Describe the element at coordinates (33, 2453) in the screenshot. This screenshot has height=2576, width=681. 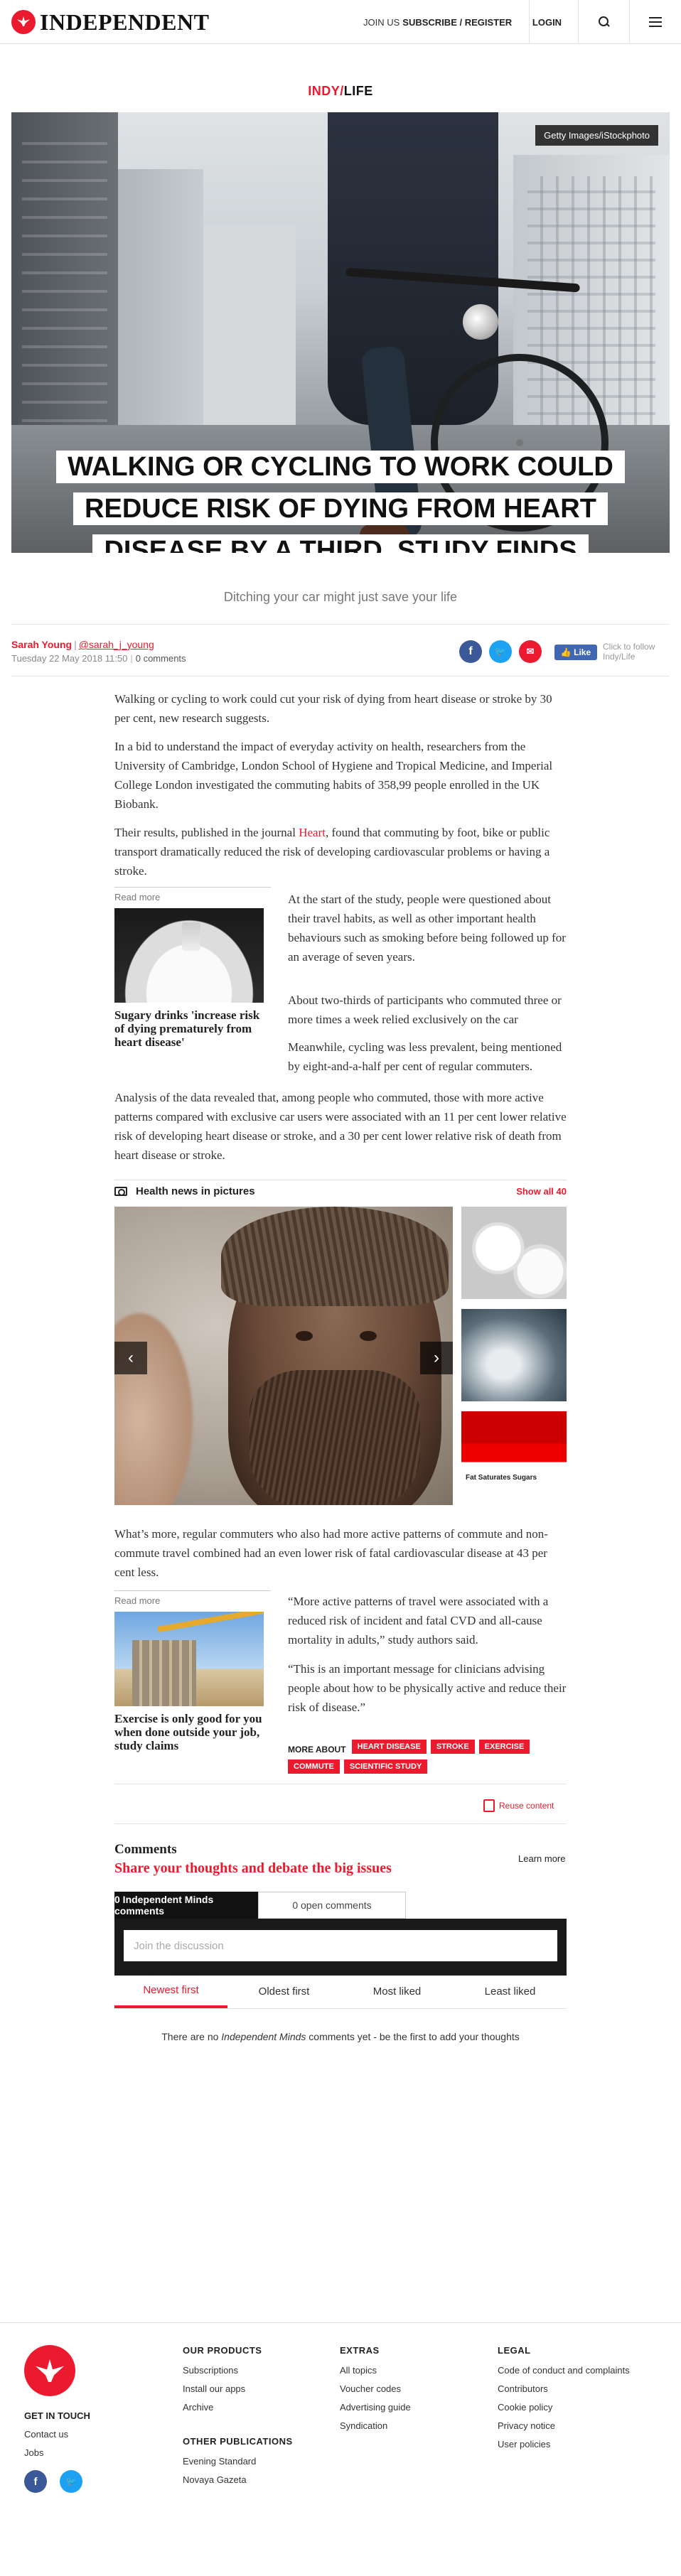
I see `footer-jobs-link: Jobs` at that location.